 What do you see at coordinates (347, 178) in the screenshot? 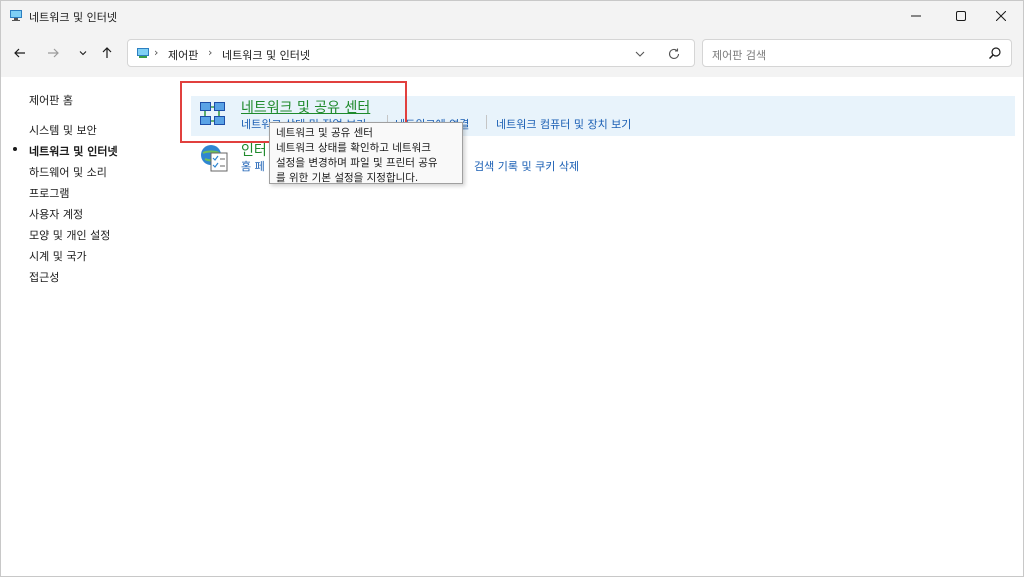
I see `tooltip-line: 를 위한 기본 설정을 지정합니다.` at bounding box center [347, 178].